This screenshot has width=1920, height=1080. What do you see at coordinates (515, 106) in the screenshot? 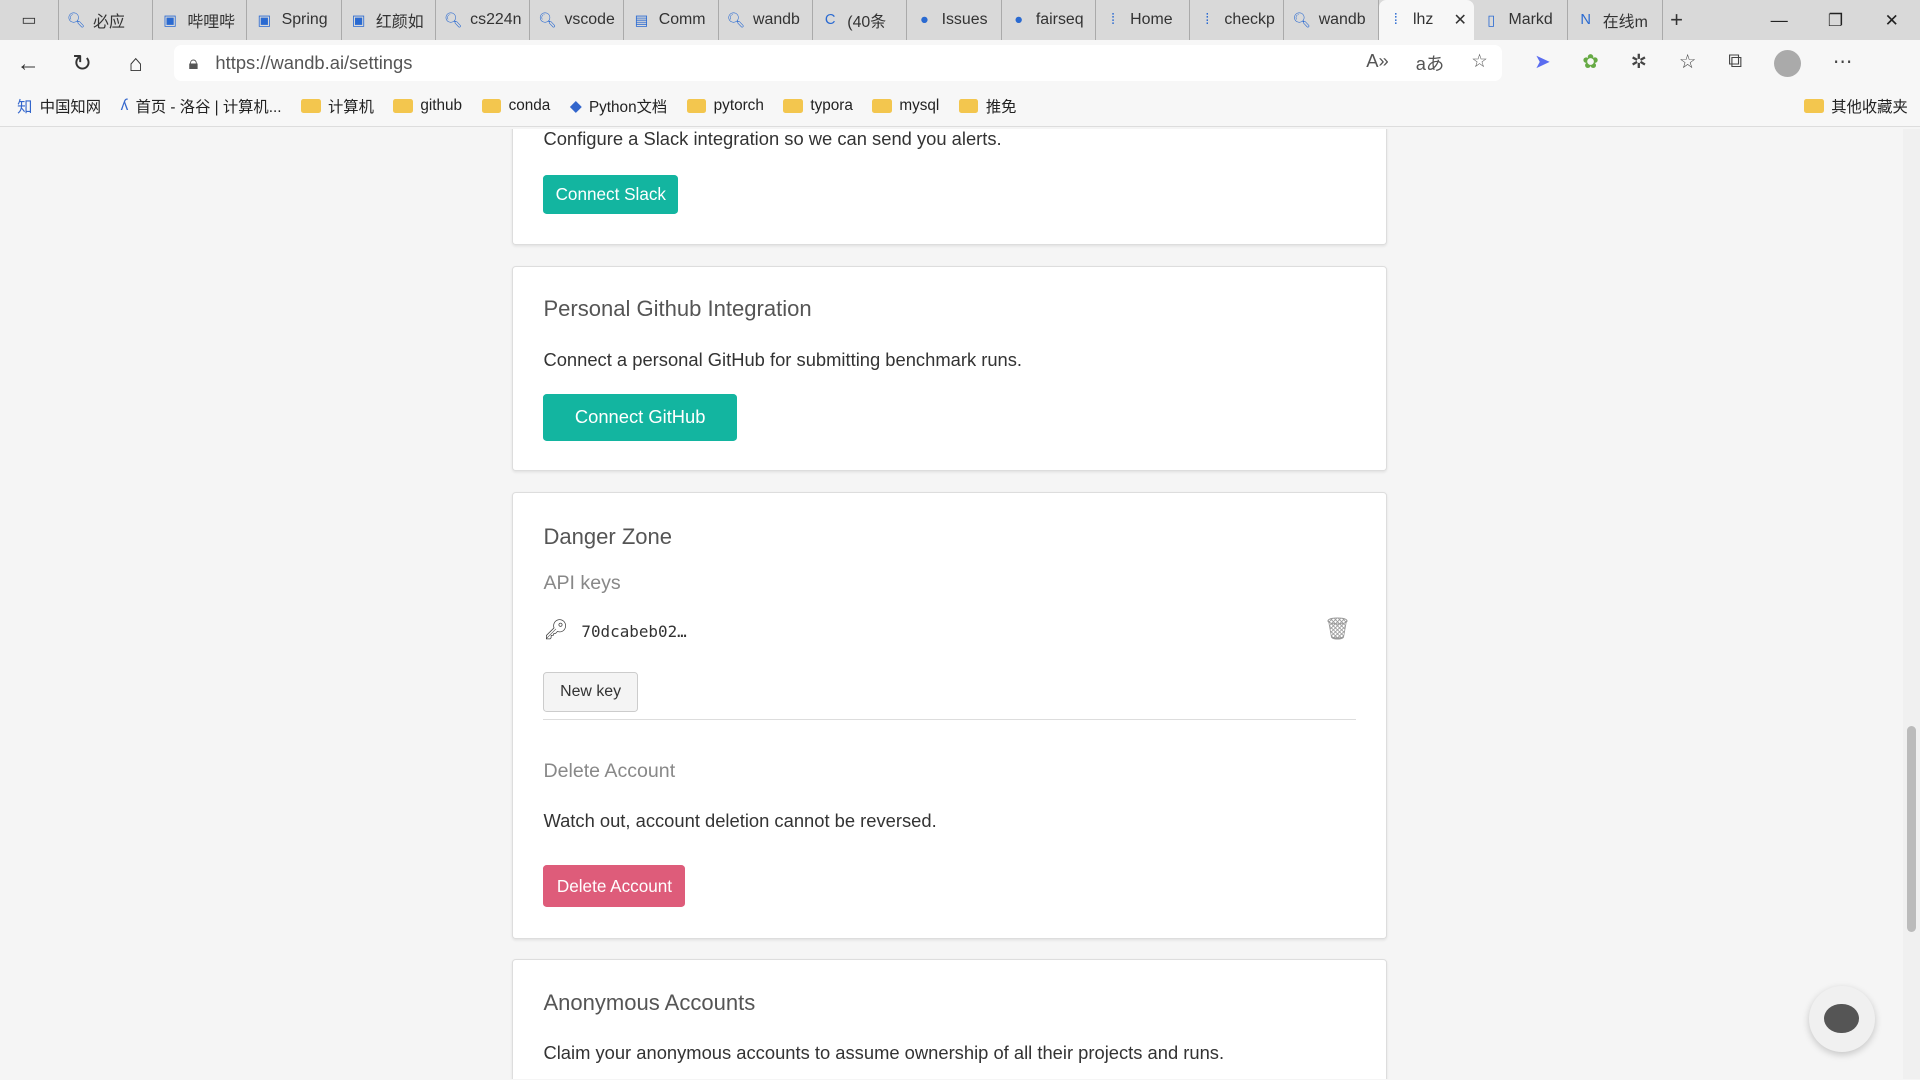
I see `bookmark-item: conda` at bounding box center [515, 106].